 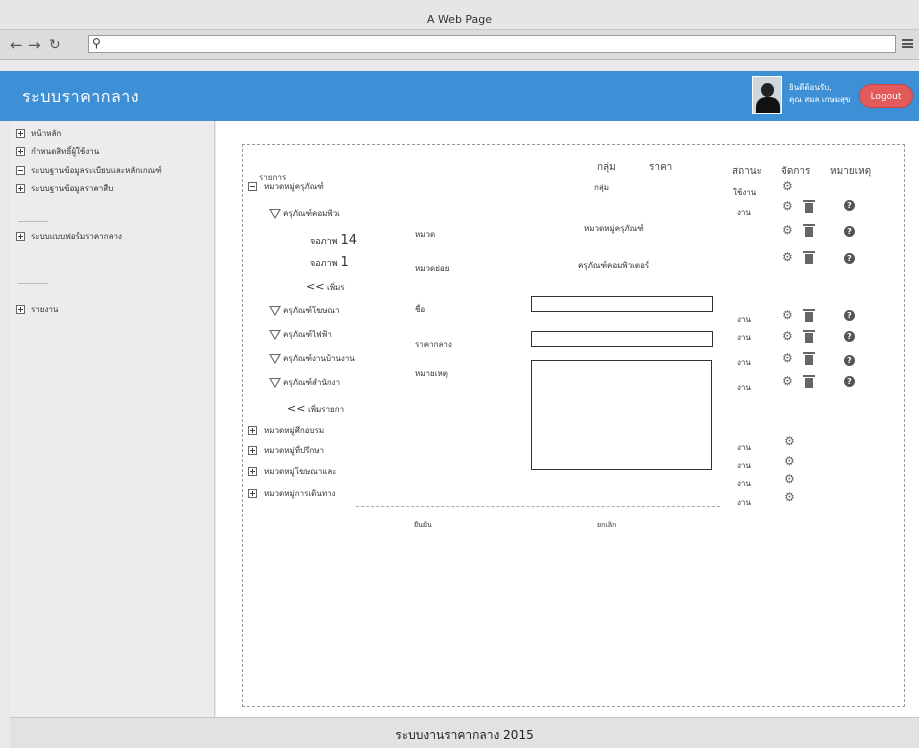 I want to click on sidebar-item-regulation-db: ระบบฐานข้อมูลระเบียบและหลักเกณฑ์, so click(x=89, y=170).